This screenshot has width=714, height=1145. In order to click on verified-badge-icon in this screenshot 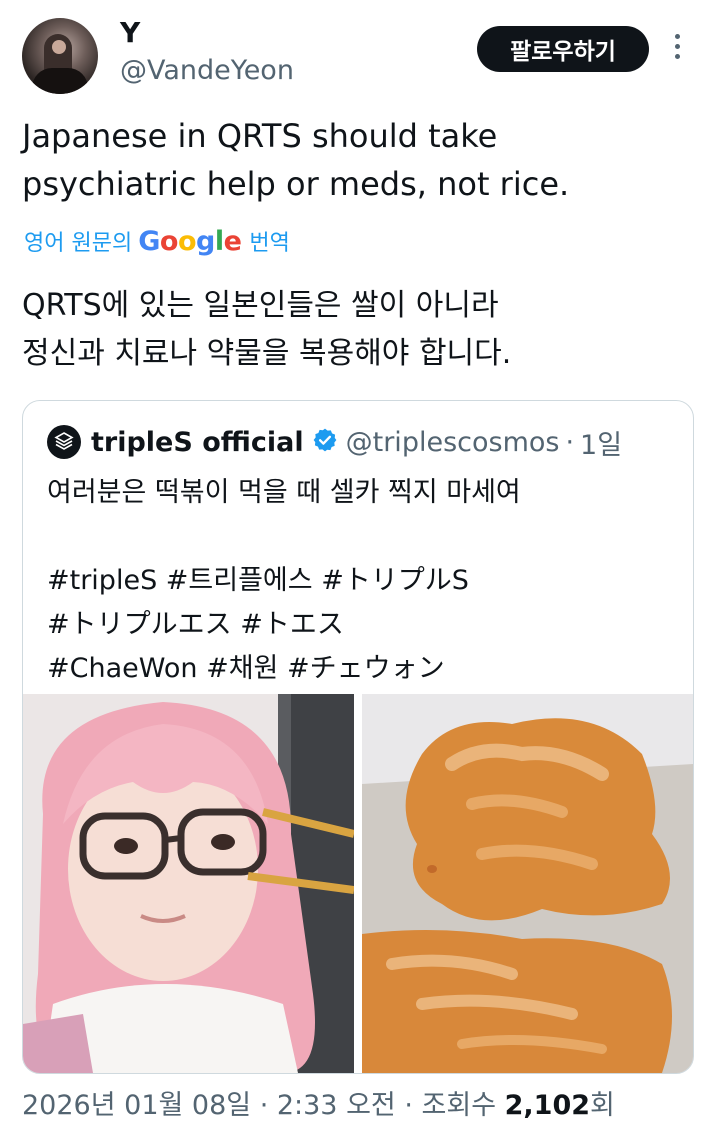, I will do `click(325, 442)`.